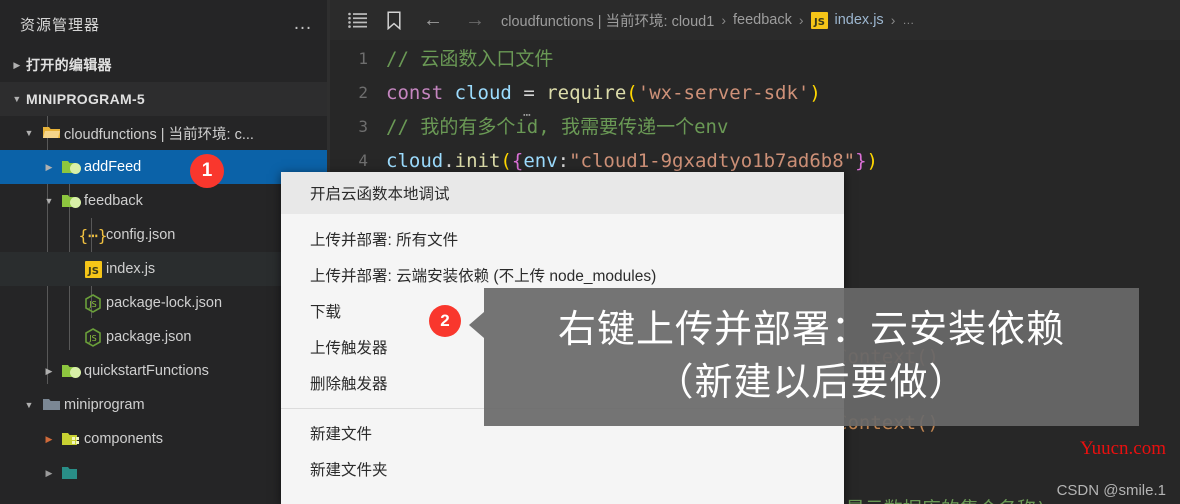  What do you see at coordinates (349, 384) in the screenshot?
I see `menu-item-label: 删除触发器` at bounding box center [349, 384].